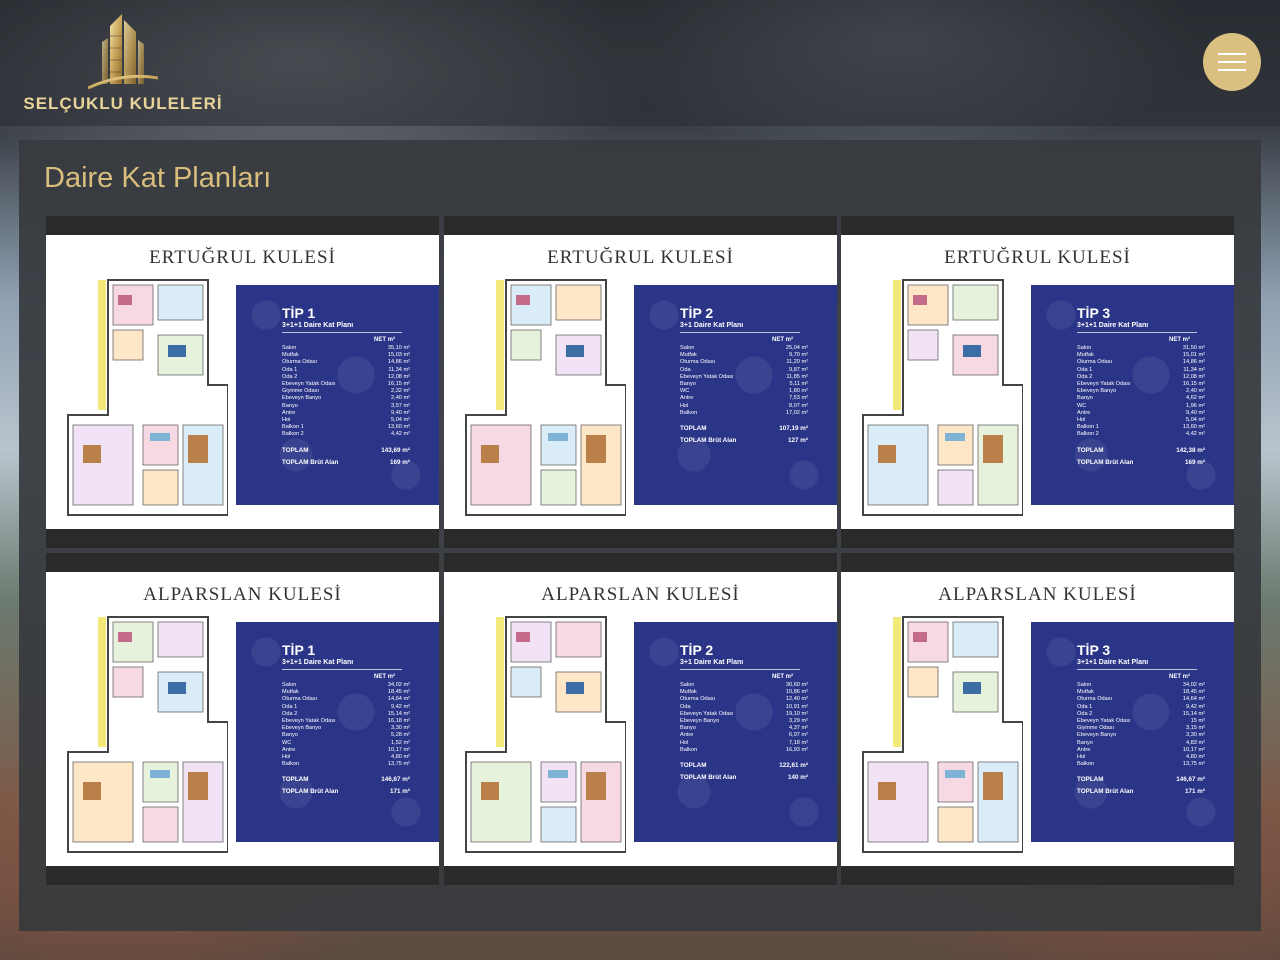  I want to click on site-logo: SELÇUKLU KULELERİ, so click(123, 64).